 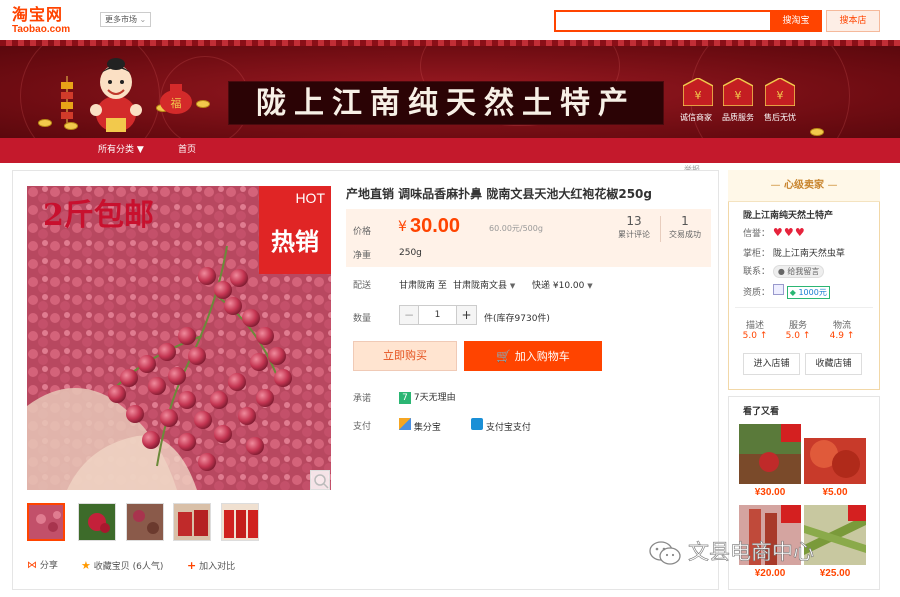 What do you see at coordinates (187, 150) in the screenshot?
I see `nav-home: 首页` at bounding box center [187, 150].